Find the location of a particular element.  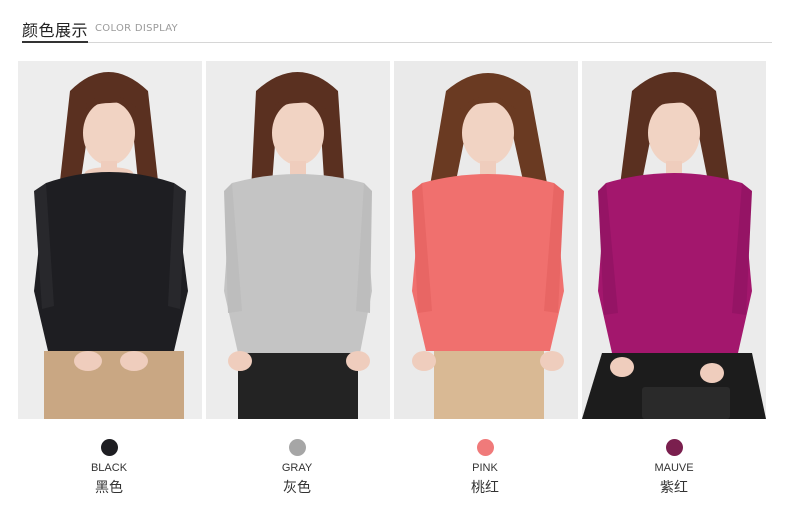

color-dot-black is located at coordinates (109, 447).